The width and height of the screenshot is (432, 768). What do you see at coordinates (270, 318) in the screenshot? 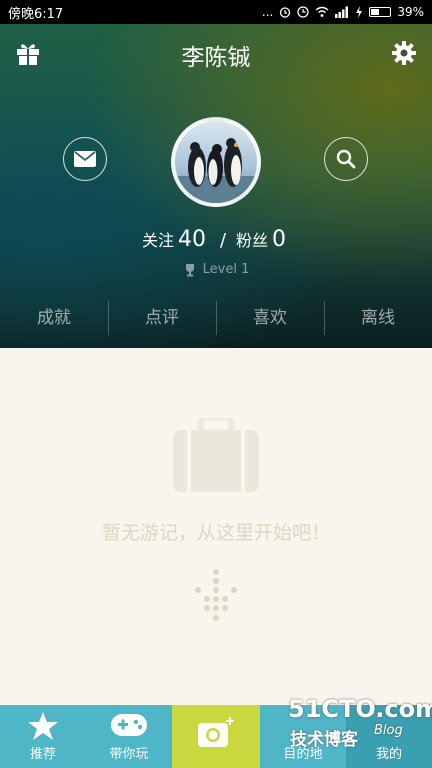
I see `tab-likes: 喜欢` at bounding box center [270, 318].